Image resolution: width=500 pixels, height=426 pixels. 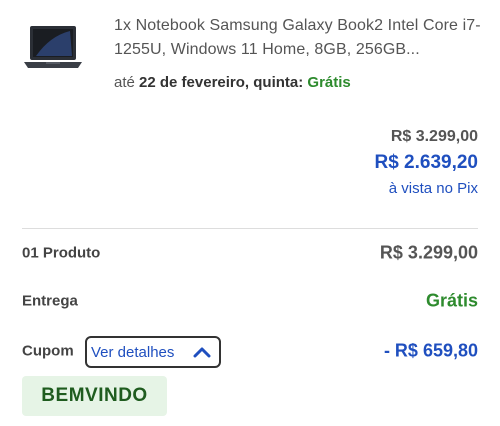 What do you see at coordinates (94, 396) in the screenshot?
I see `coupon-code-badge: BEMVINDO` at bounding box center [94, 396].